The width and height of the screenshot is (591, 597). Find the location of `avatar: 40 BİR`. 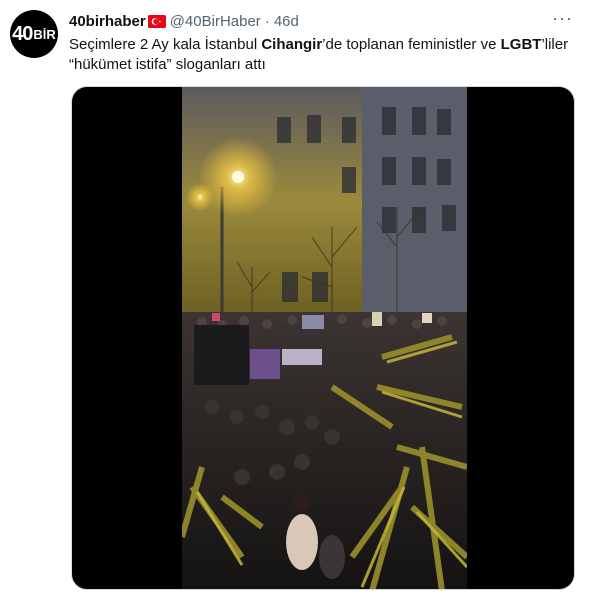

avatar: 40 BİR is located at coordinates (34, 34).